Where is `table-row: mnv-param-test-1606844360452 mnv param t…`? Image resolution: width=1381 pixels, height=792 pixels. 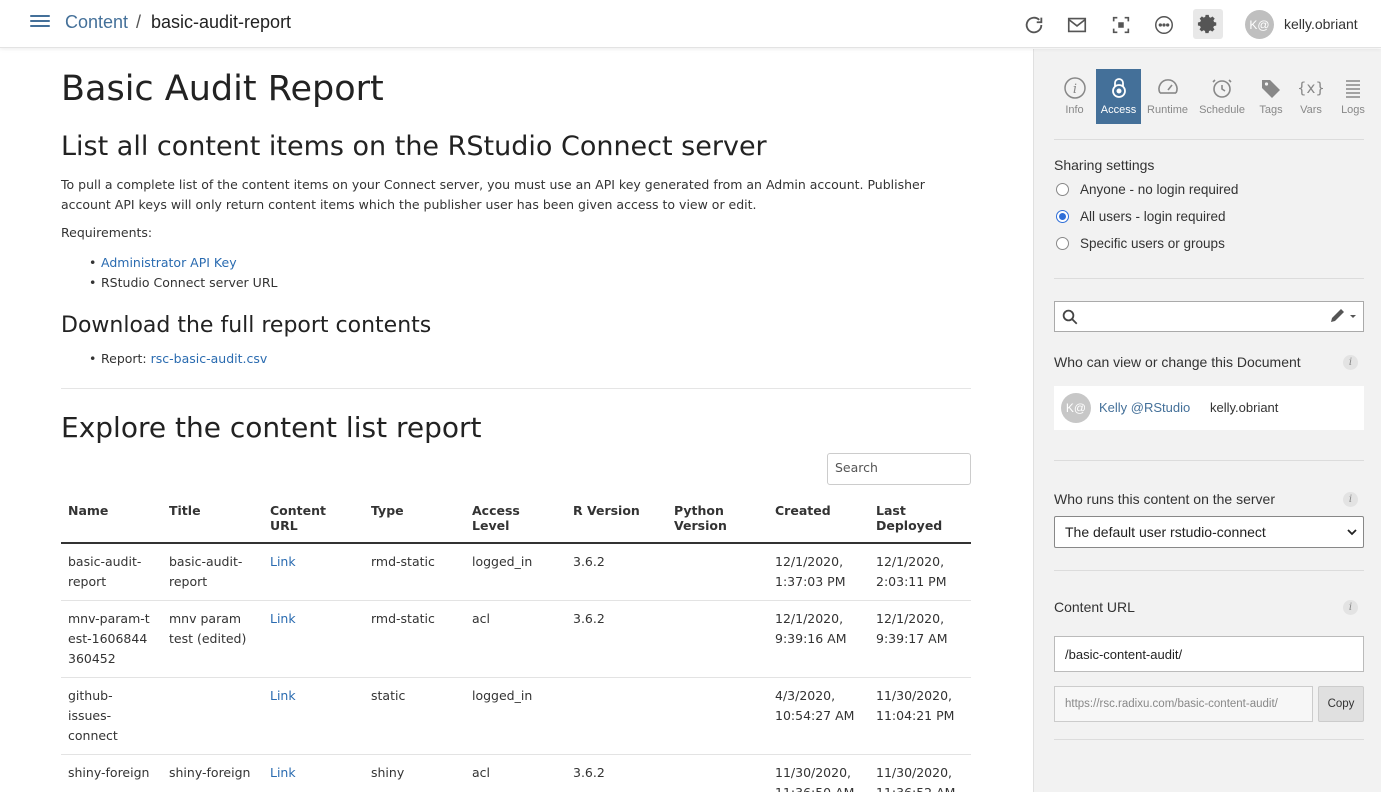
table-row: mnv-param-test-1606844360452 mnv param t… is located at coordinates (516, 639).